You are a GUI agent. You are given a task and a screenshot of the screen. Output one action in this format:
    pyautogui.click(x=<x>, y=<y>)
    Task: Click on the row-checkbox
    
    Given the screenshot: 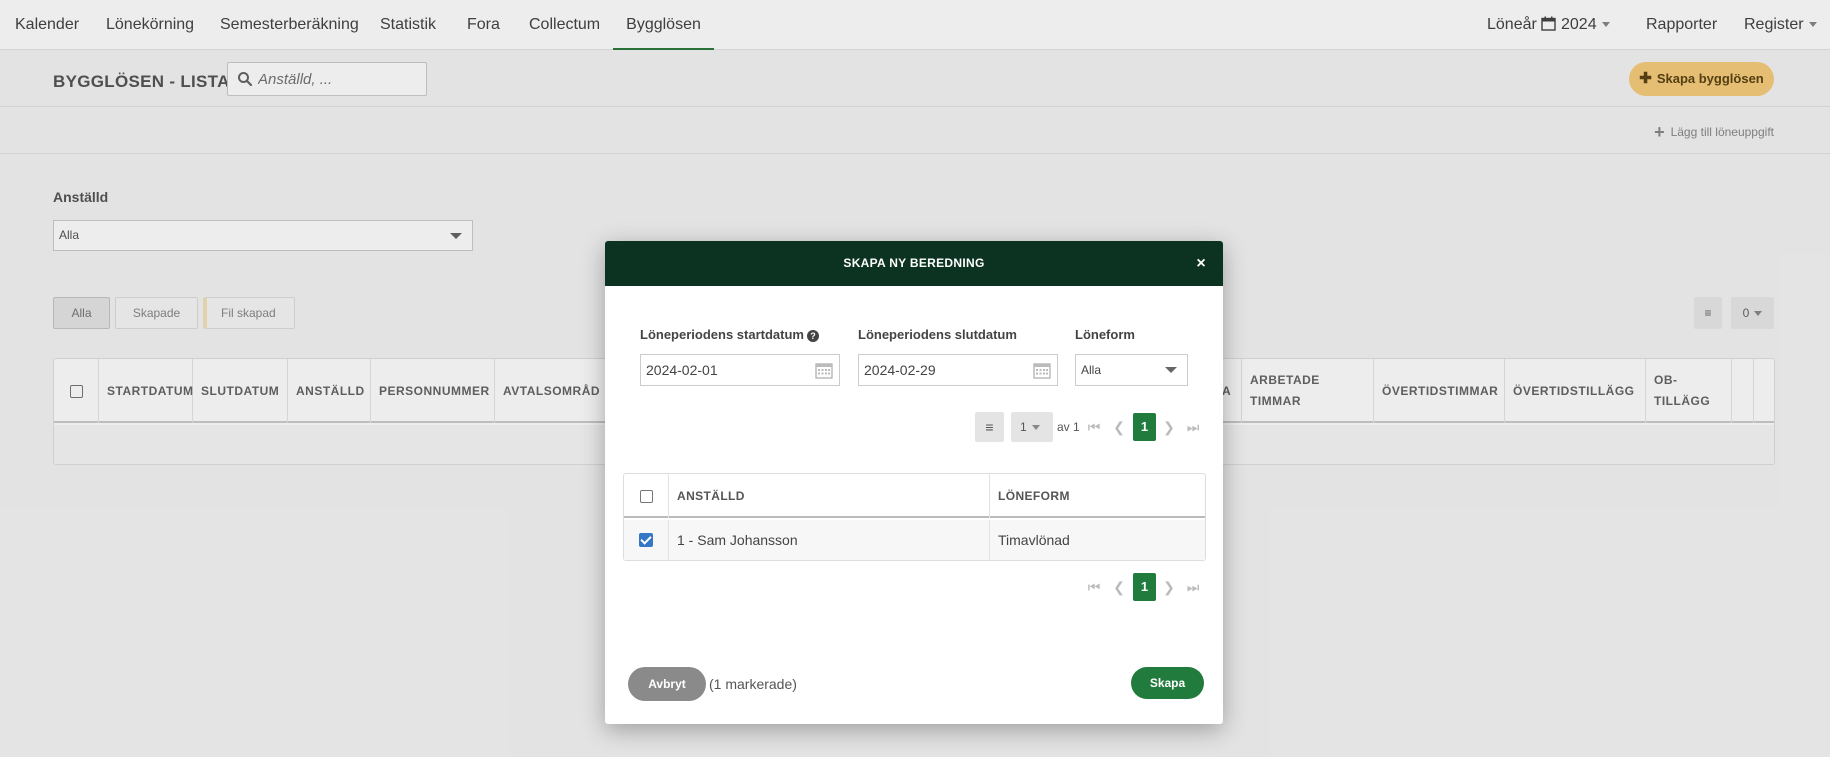 What is the action you would take?
    pyautogui.click(x=646, y=540)
    